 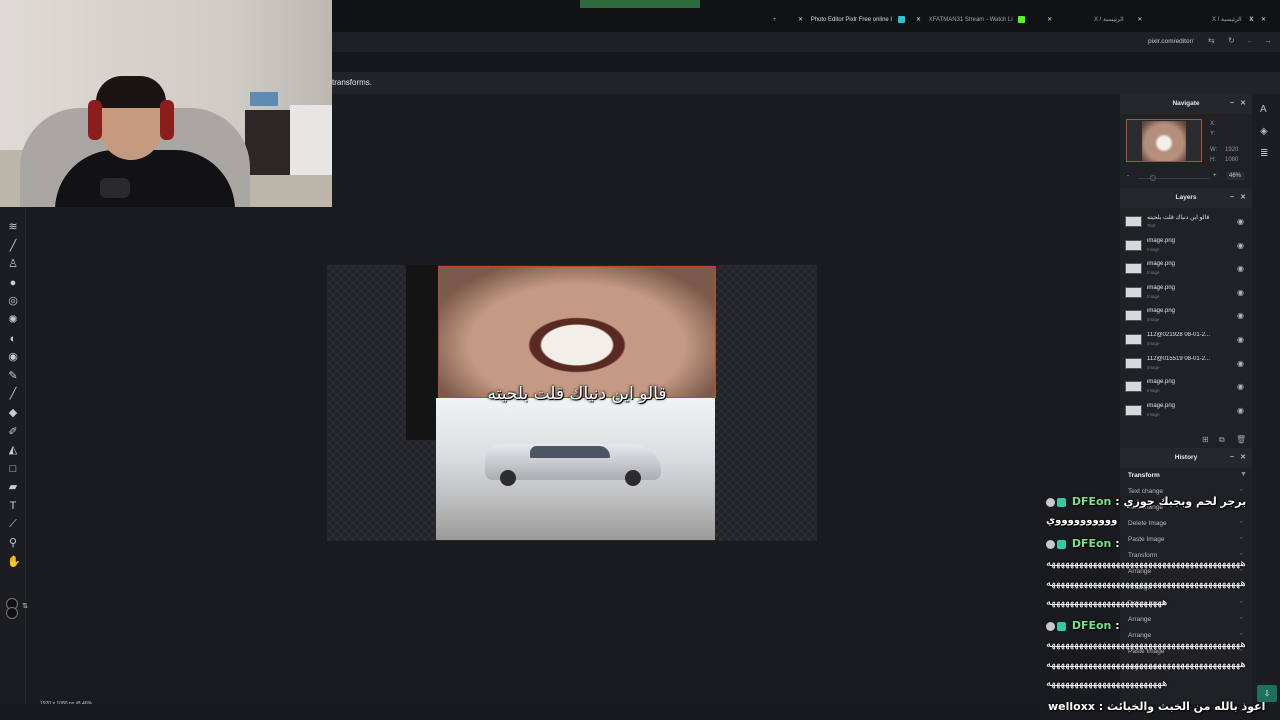 I want to click on layer-row: قالو اين دنياك قلت بلحيته Text ◉, so click(x=1186, y=222).